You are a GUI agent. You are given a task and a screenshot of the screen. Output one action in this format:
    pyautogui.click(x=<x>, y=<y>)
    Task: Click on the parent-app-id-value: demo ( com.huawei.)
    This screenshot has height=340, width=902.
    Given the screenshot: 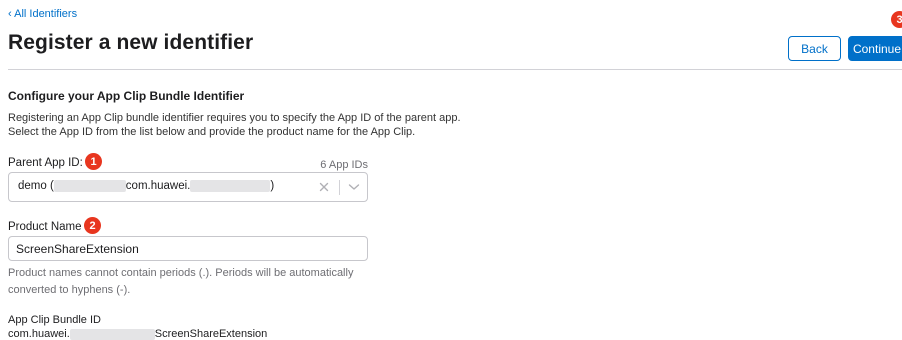 What is the action you would take?
    pyautogui.click(x=146, y=186)
    